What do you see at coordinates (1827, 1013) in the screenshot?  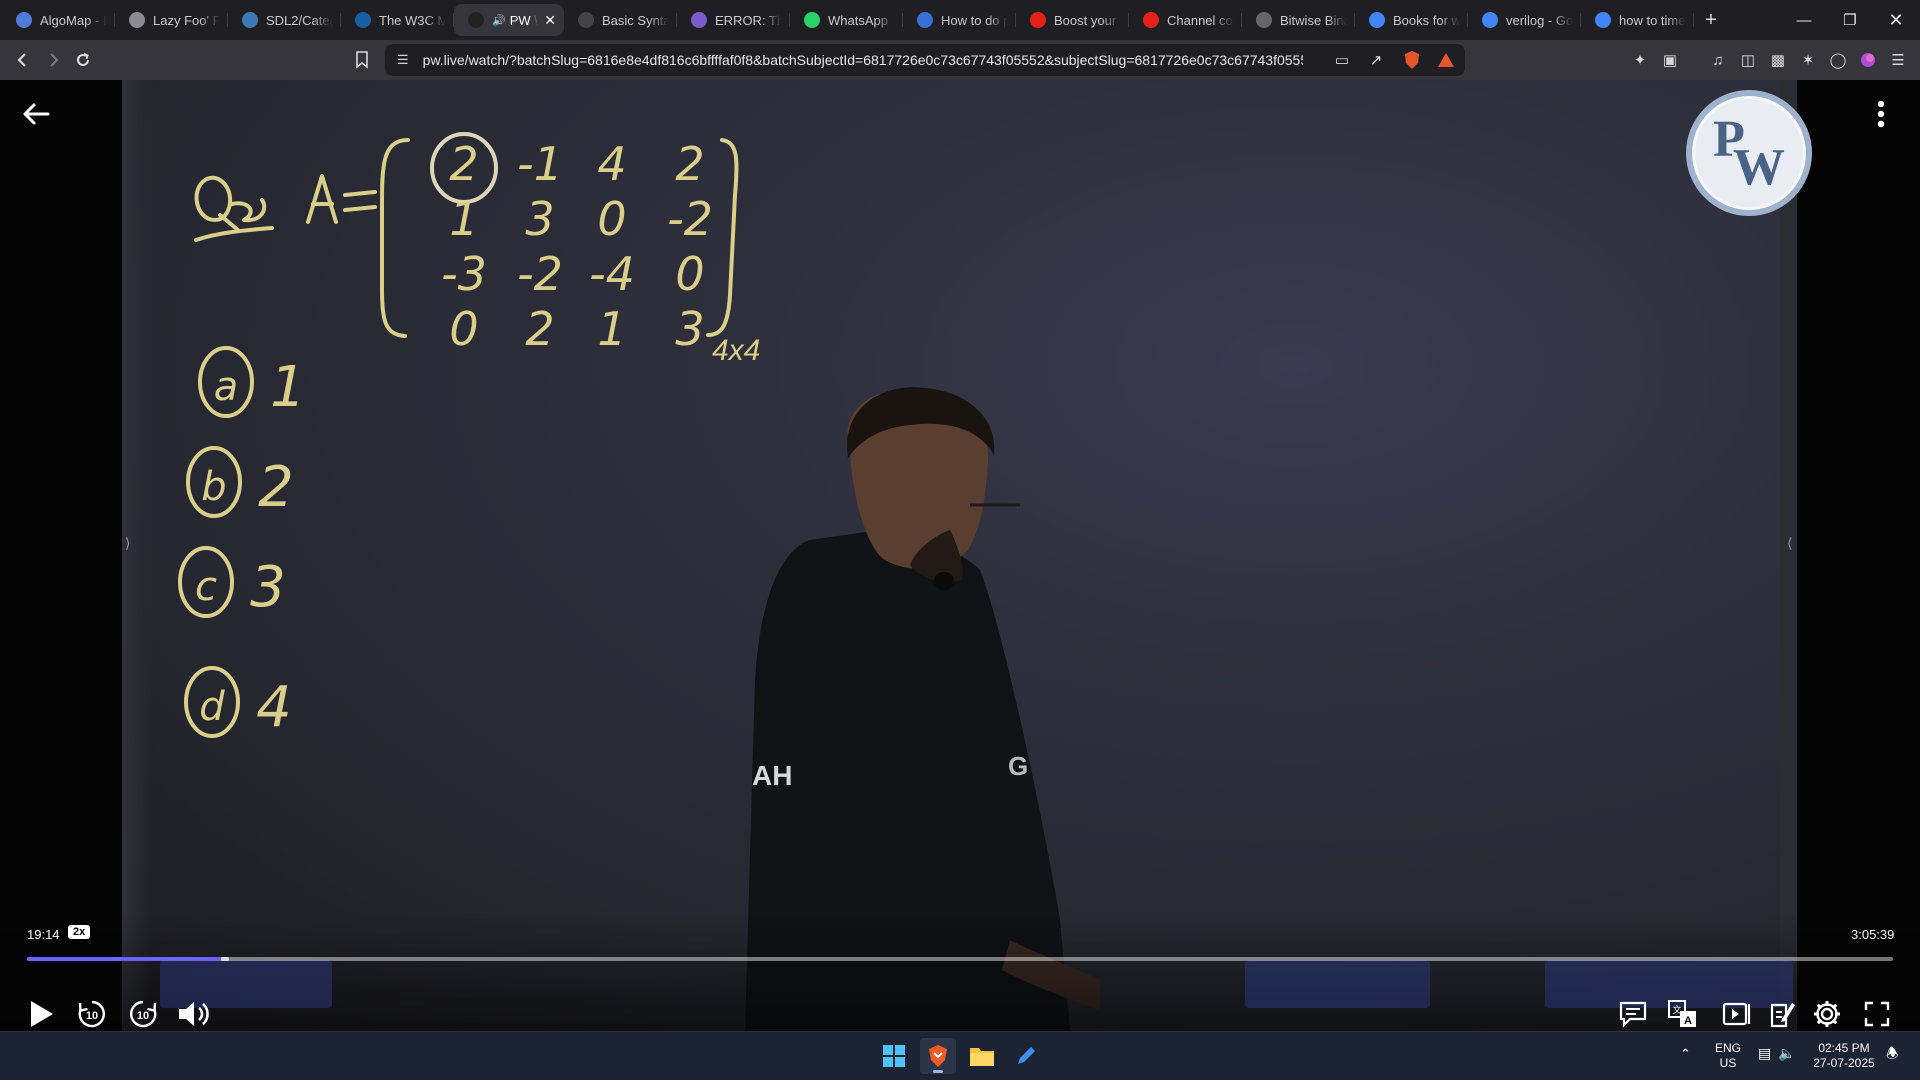 I see `settings-button` at bounding box center [1827, 1013].